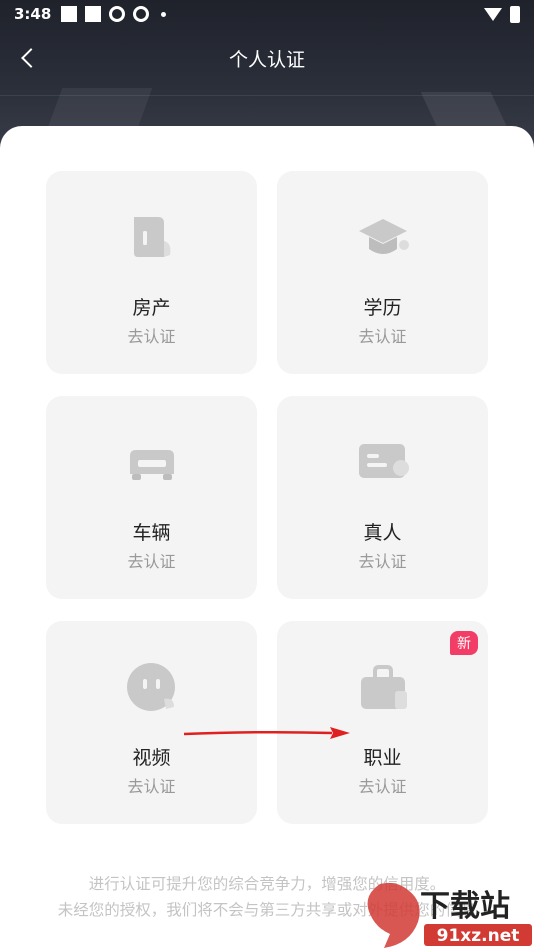 This screenshot has height=950, width=534. What do you see at coordinates (151, 308) in the screenshot?
I see `card-title: 房产` at bounding box center [151, 308].